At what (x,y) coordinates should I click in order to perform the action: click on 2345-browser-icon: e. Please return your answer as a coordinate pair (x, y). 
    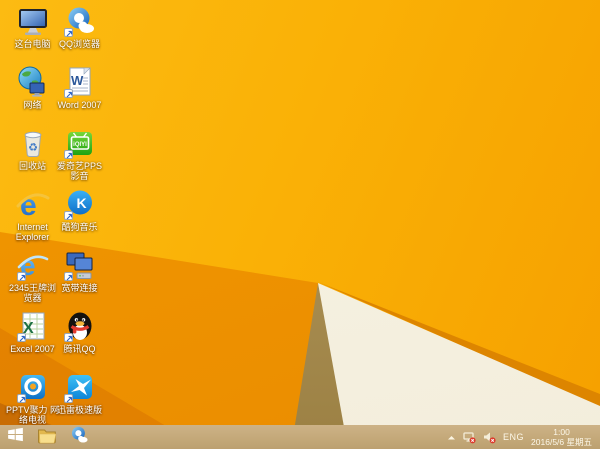
    Looking at the image, I should click on (33, 265).